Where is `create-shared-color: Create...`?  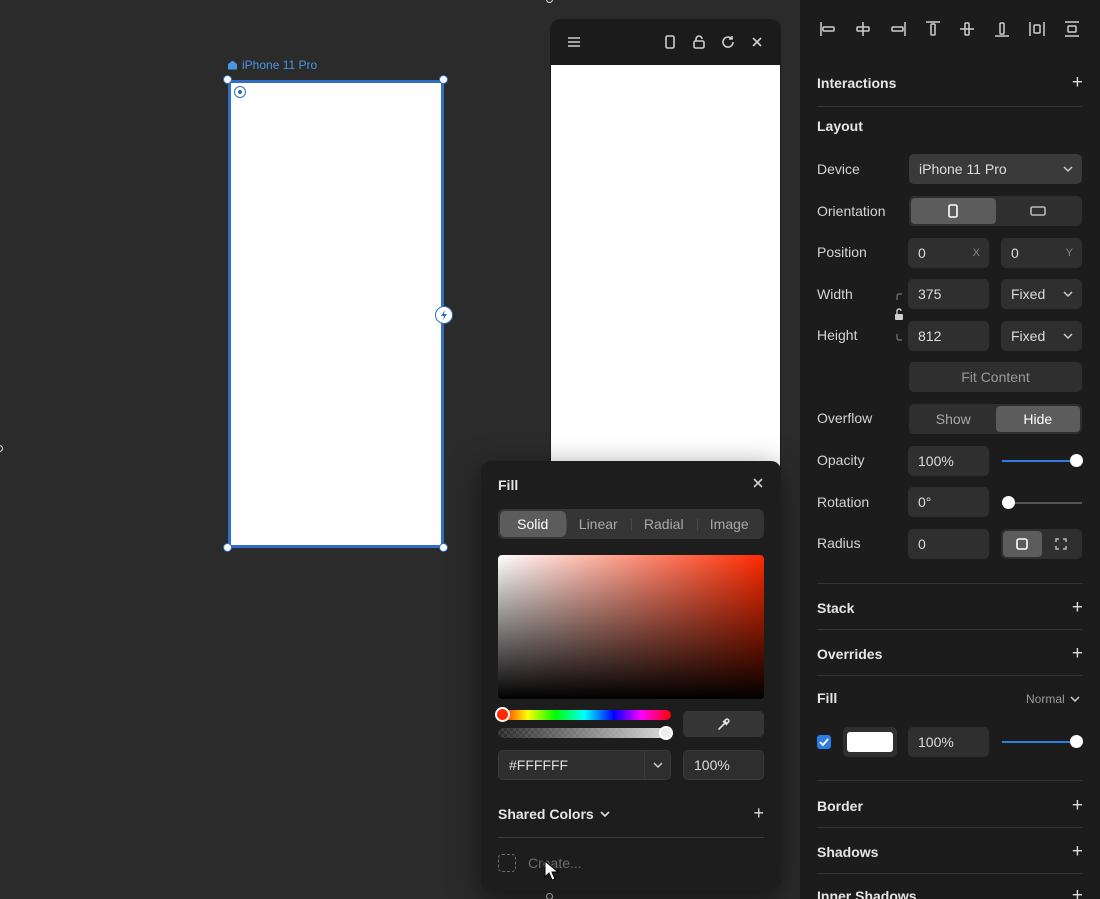 create-shared-color: Create... is located at coordinates (540, 863).